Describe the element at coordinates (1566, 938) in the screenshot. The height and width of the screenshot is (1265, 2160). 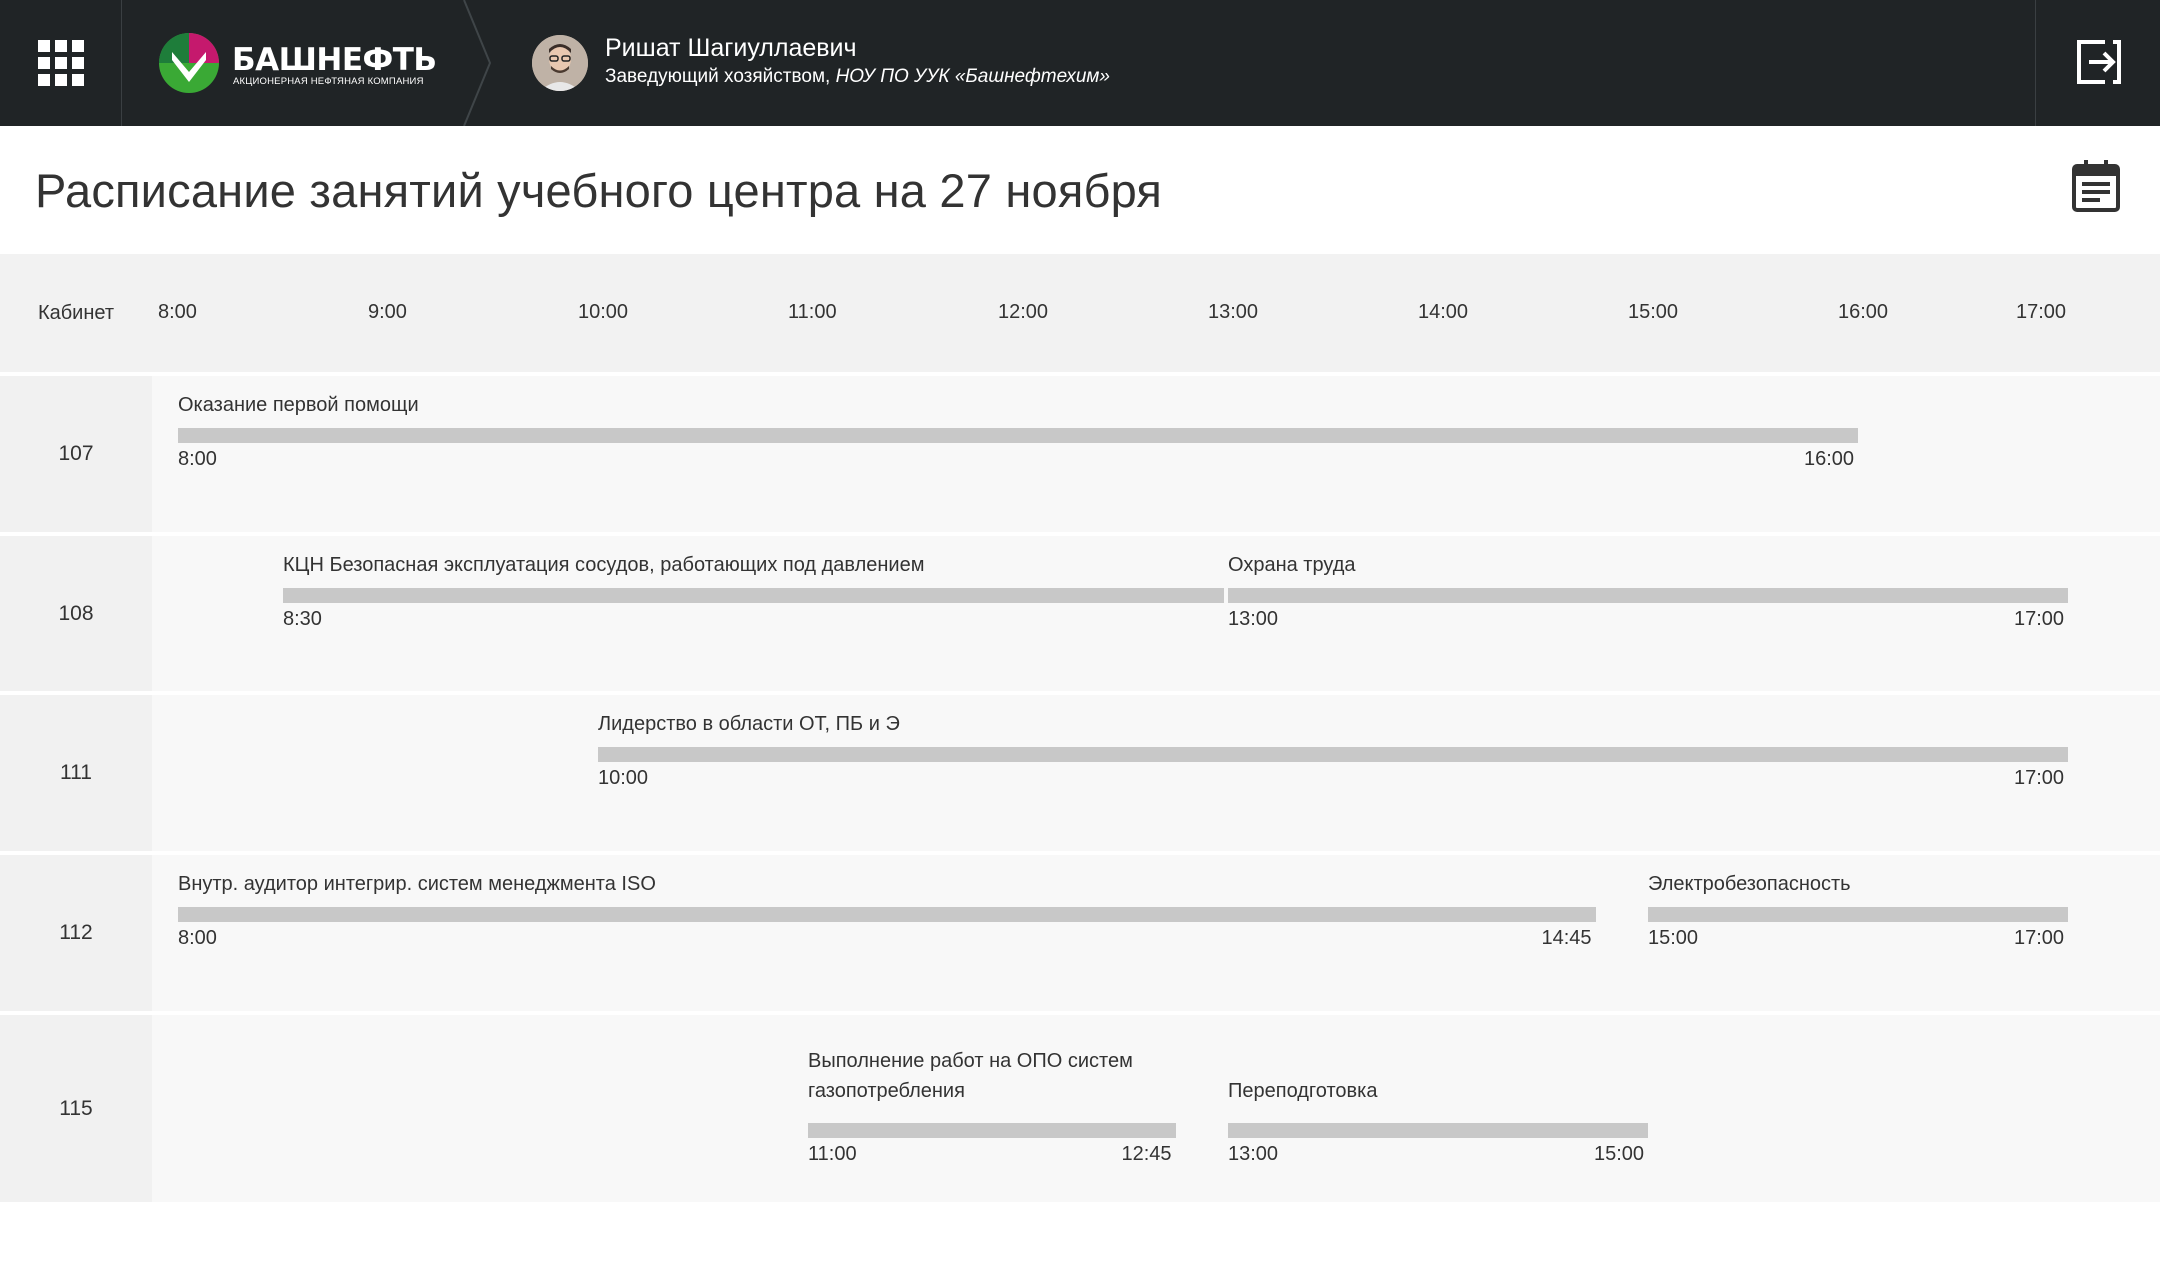
I see `event-end-time: 14:45` at that location.